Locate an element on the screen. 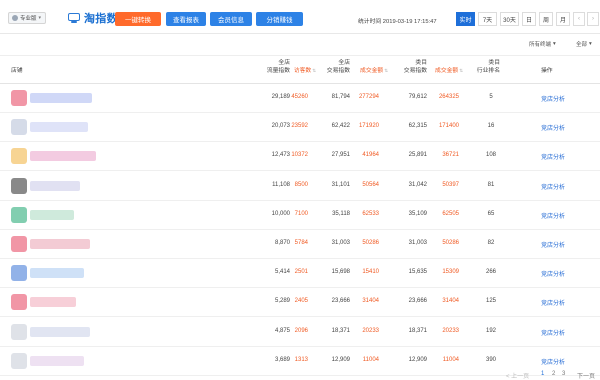  cell-industry-rank: 108 is located at coordinates (490, 155).